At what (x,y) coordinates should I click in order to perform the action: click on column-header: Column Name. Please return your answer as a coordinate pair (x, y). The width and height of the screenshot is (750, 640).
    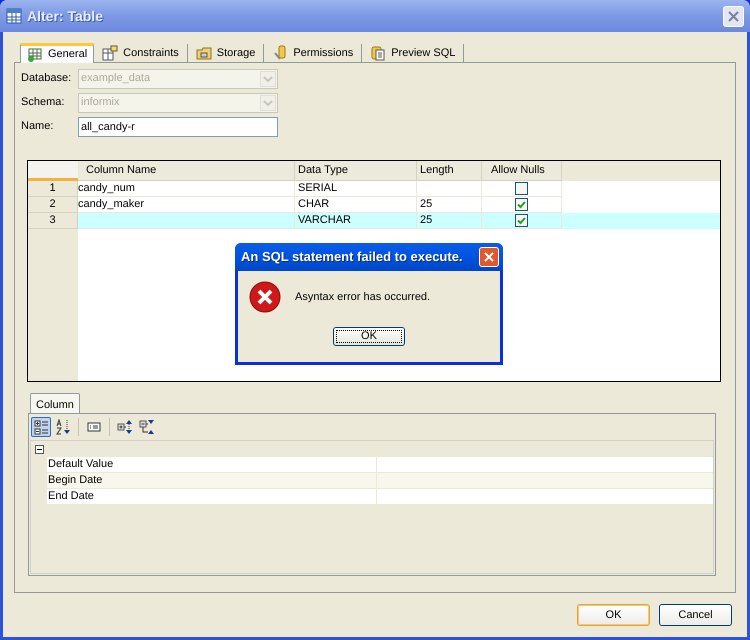
    Looking at the image, I should click on (186, 171).